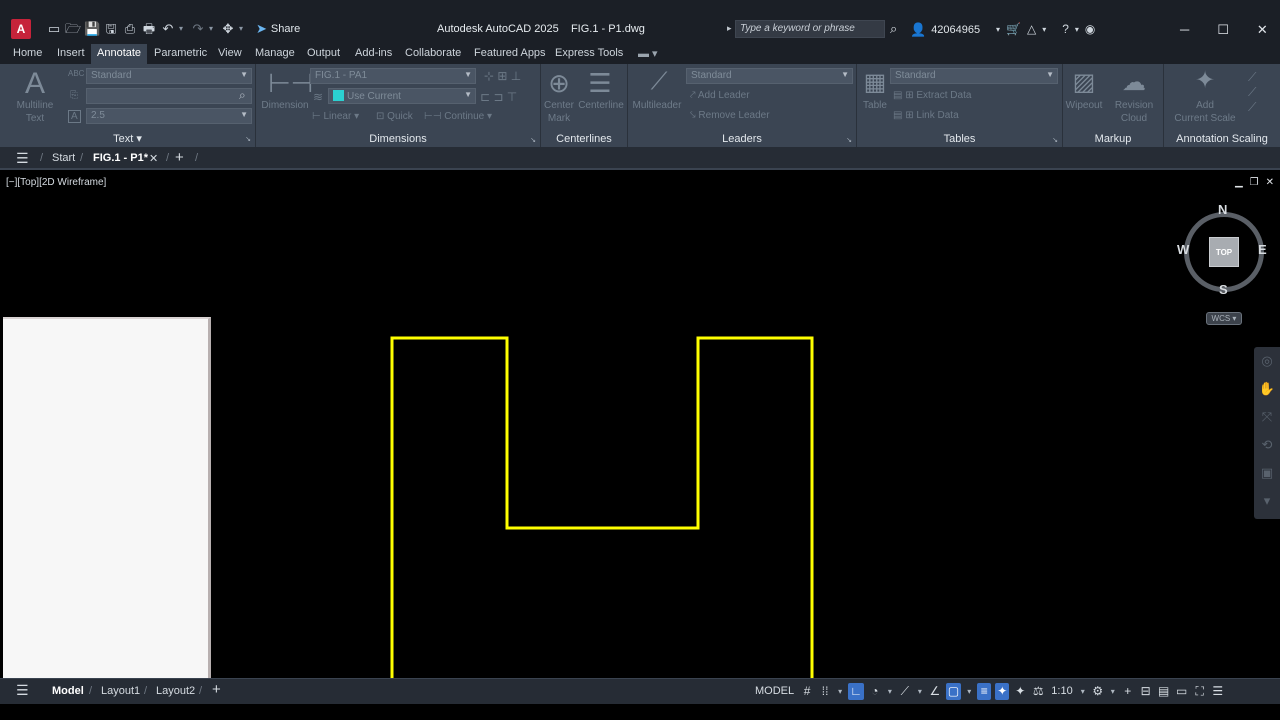 The height and width of the screenshot is (720, 1280). I want to click on search-icon: ⌕, so click(893, 29).